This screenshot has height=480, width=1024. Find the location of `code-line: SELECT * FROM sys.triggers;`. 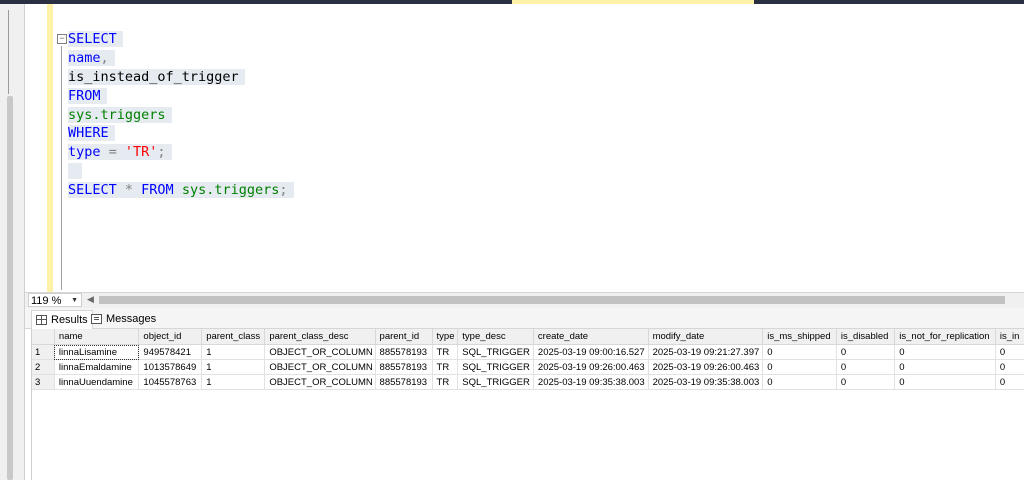

code-line: SELECT * FROM sys.triggers; is located at coordinates (181, 190).